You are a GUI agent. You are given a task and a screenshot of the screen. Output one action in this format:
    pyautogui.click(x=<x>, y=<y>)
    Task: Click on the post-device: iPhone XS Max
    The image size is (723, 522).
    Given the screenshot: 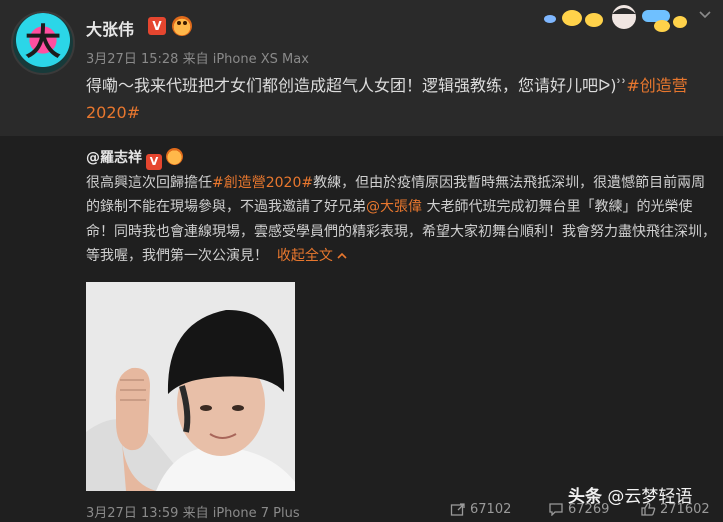 What is the action you would take?
    pyautogui.click(x=261, y=59)
    